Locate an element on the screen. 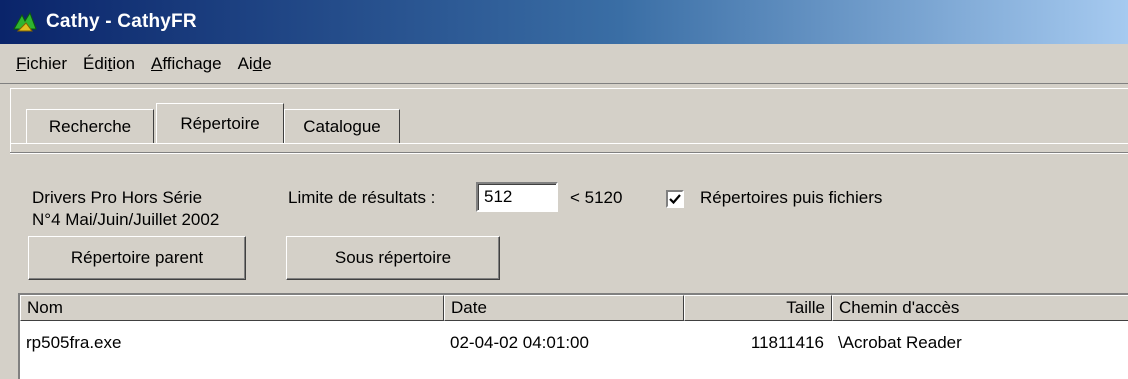  menu-edition: Édition is located at coordinates (109, 64).